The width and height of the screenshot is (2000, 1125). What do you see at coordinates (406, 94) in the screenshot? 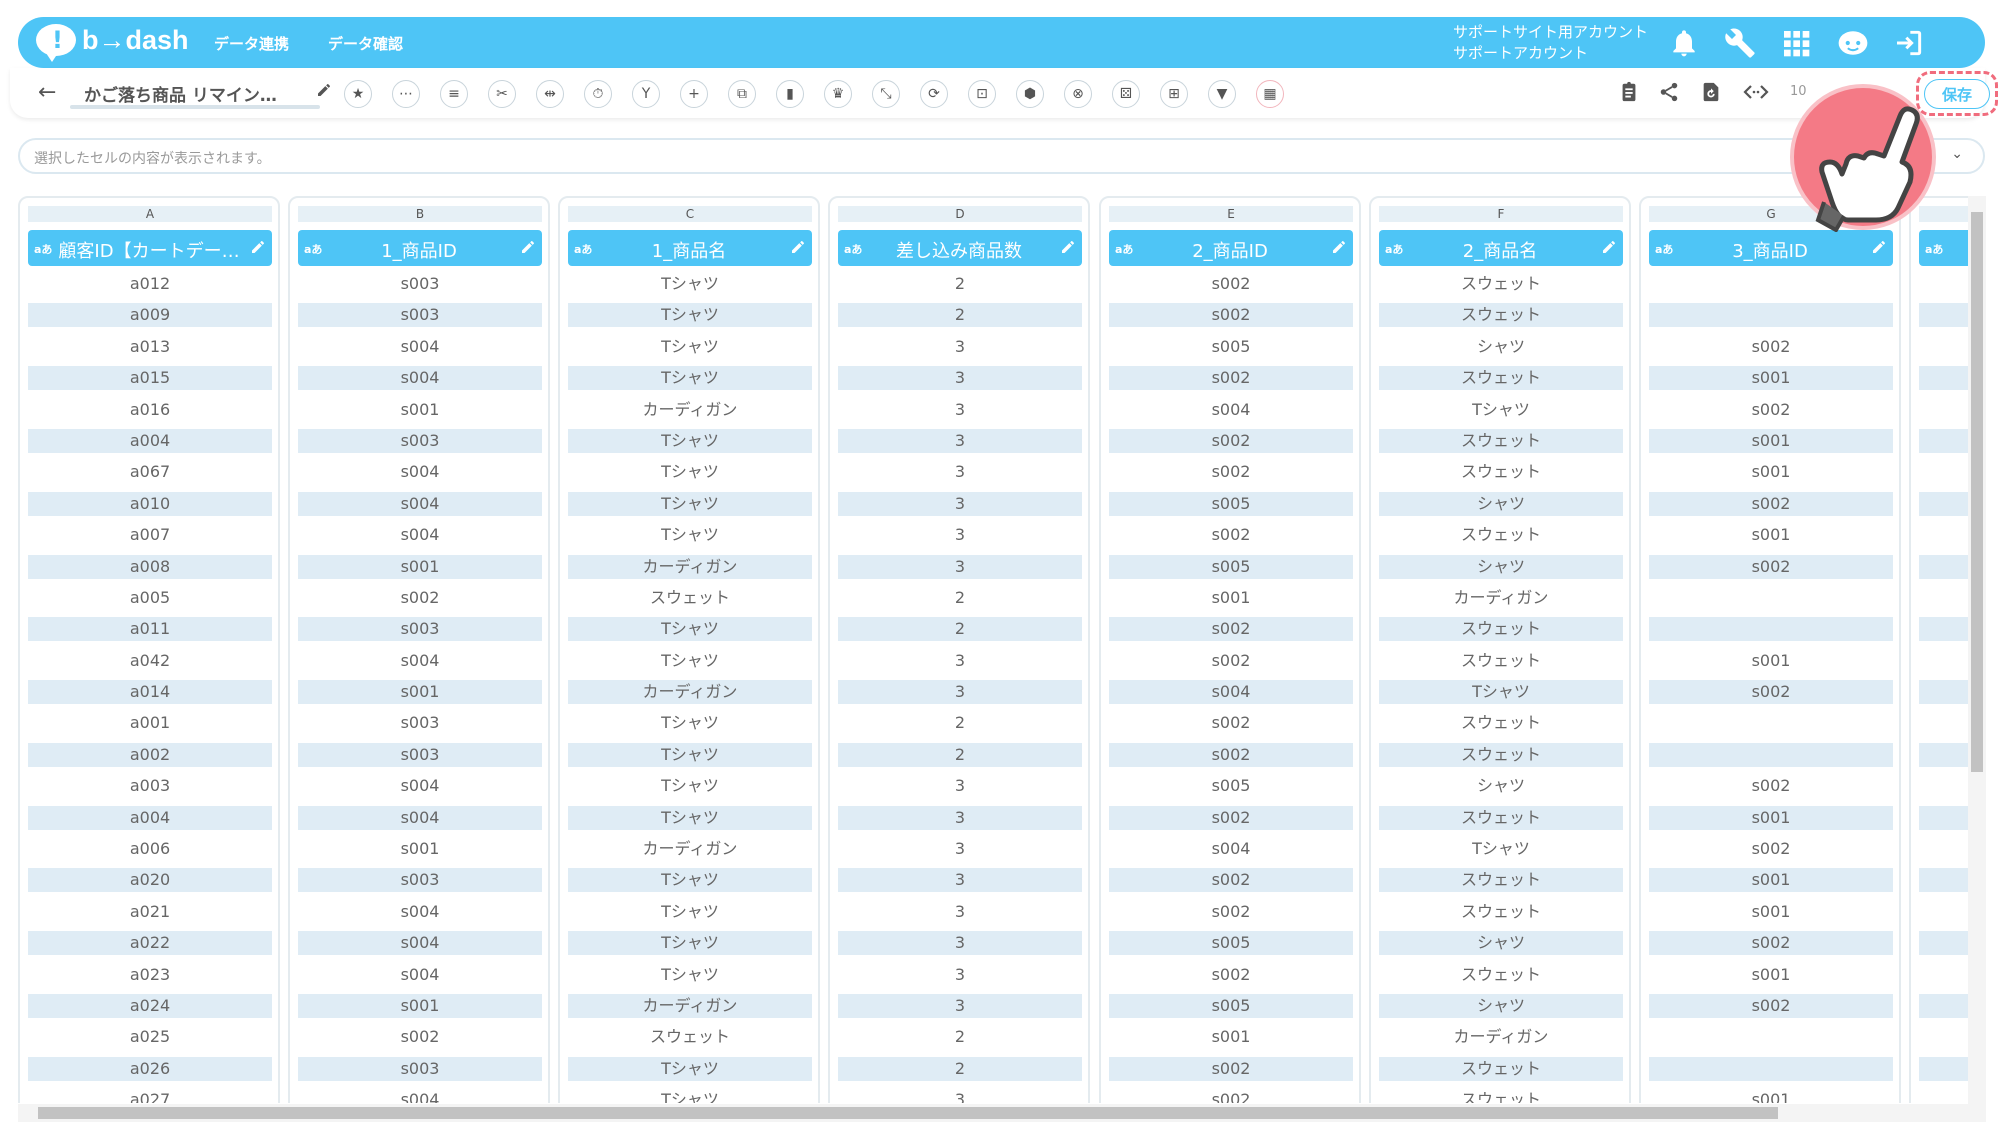
I see `more-dots-icon: ⋯` at bounding box center [406, 94].